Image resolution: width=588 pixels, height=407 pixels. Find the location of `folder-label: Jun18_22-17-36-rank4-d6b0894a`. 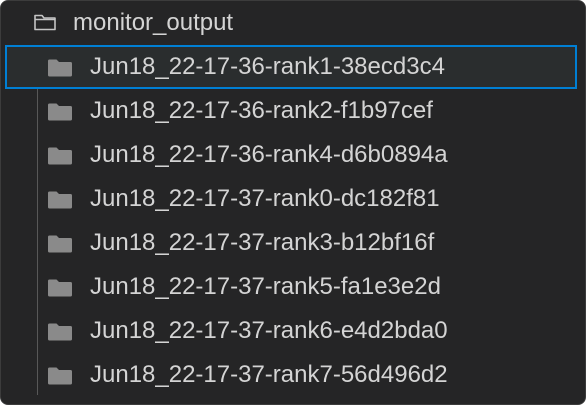

folder-label: Jun18_22-17-36-rank4-d6b0894a is located at coordinates (269, 154).